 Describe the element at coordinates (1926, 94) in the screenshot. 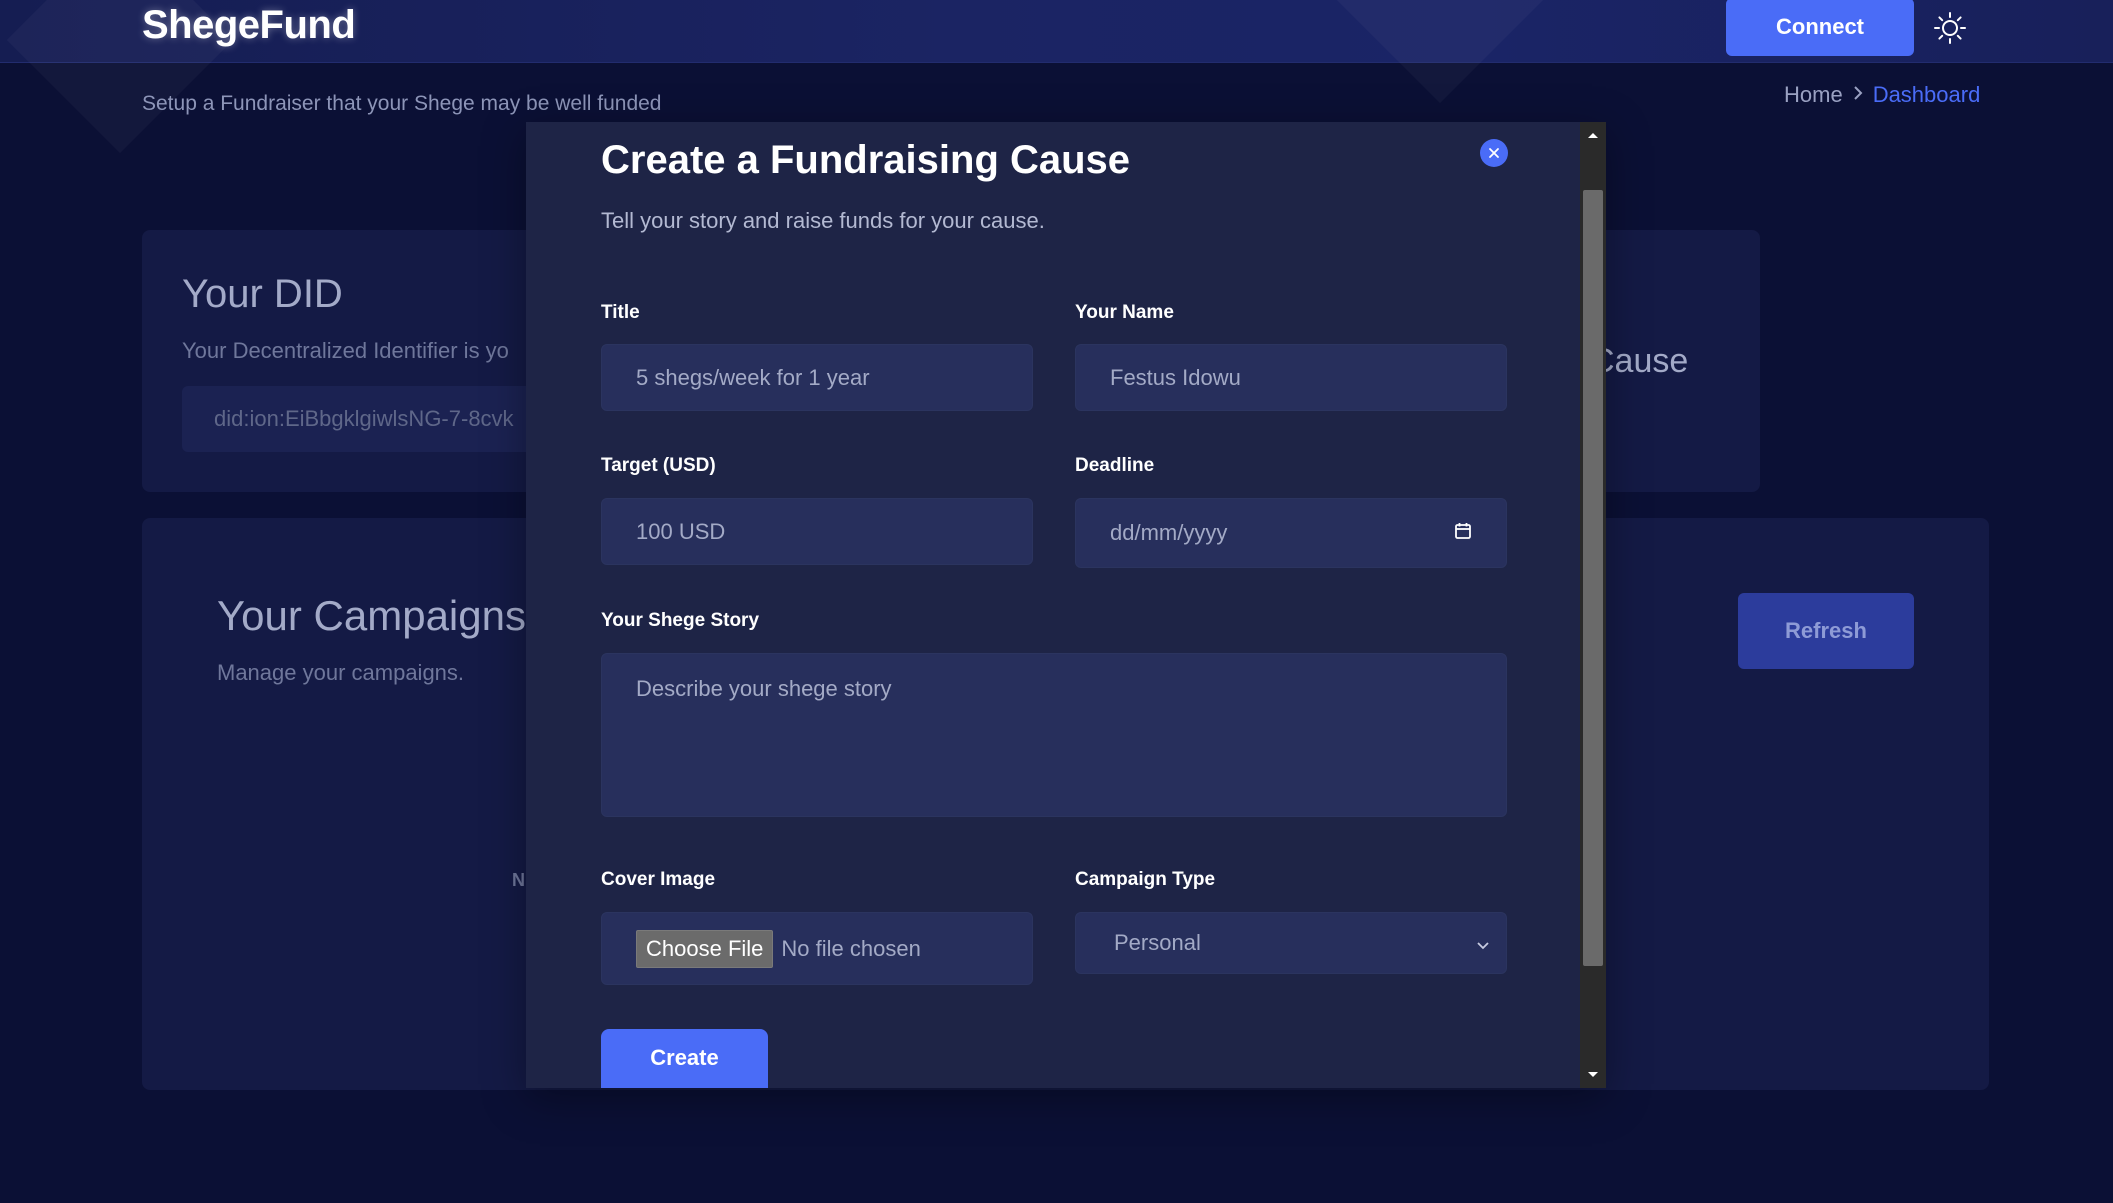

I see `breadcrumb-current: Dashboard` at that location.